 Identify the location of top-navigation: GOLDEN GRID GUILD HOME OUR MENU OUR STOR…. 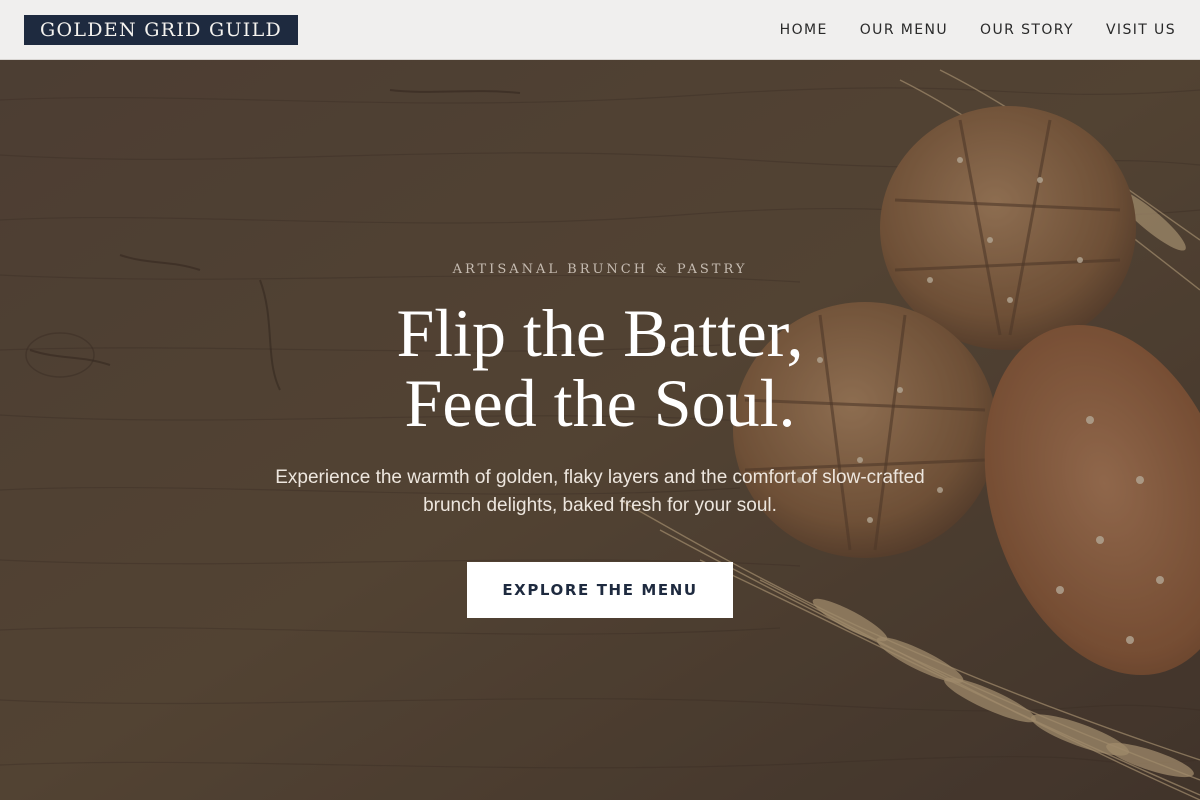
(600, 30).